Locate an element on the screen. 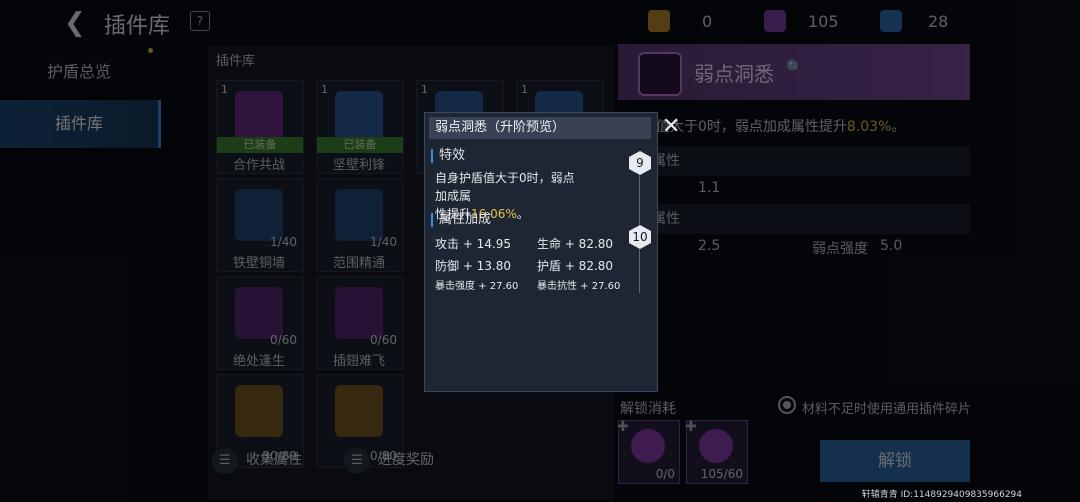  material-count: 0/0 is located at coordinates (665, 474).